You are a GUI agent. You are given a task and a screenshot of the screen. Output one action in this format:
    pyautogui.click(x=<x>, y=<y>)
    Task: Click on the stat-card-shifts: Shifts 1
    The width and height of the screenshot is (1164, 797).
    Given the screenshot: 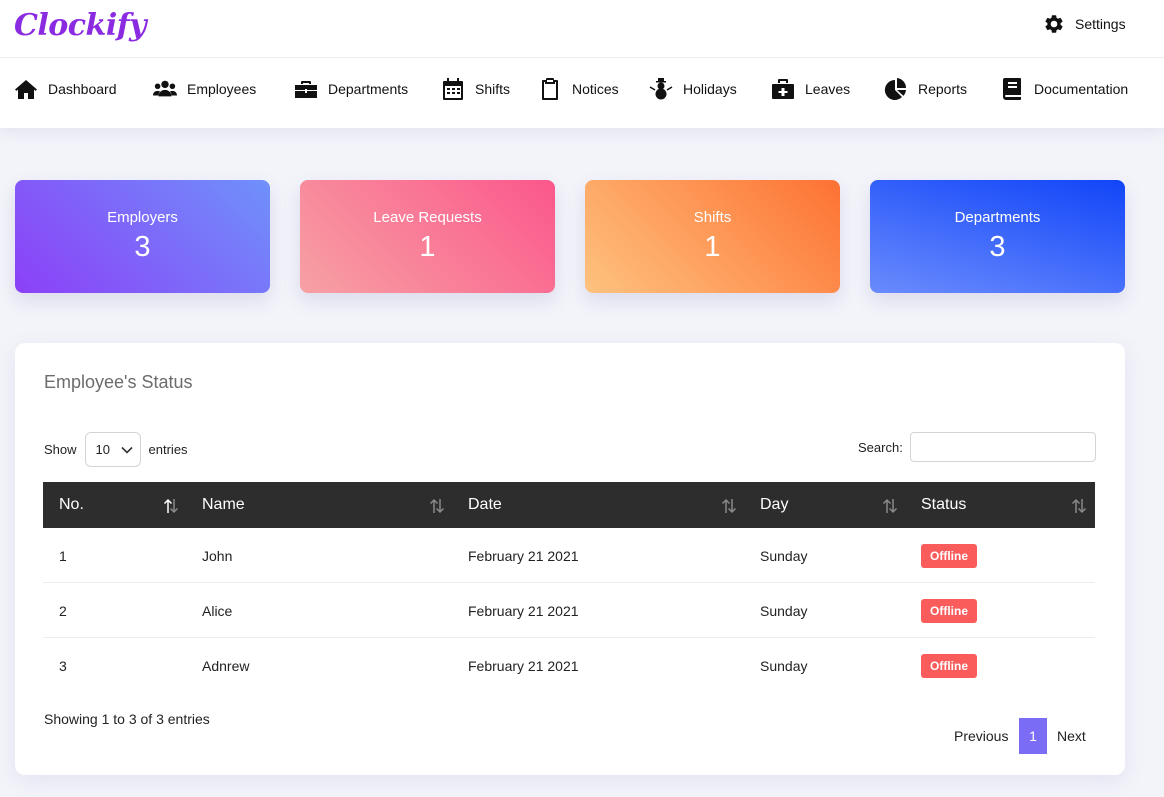 What is the action you would take?
    pyautogui.click(x=712, y=236)
    